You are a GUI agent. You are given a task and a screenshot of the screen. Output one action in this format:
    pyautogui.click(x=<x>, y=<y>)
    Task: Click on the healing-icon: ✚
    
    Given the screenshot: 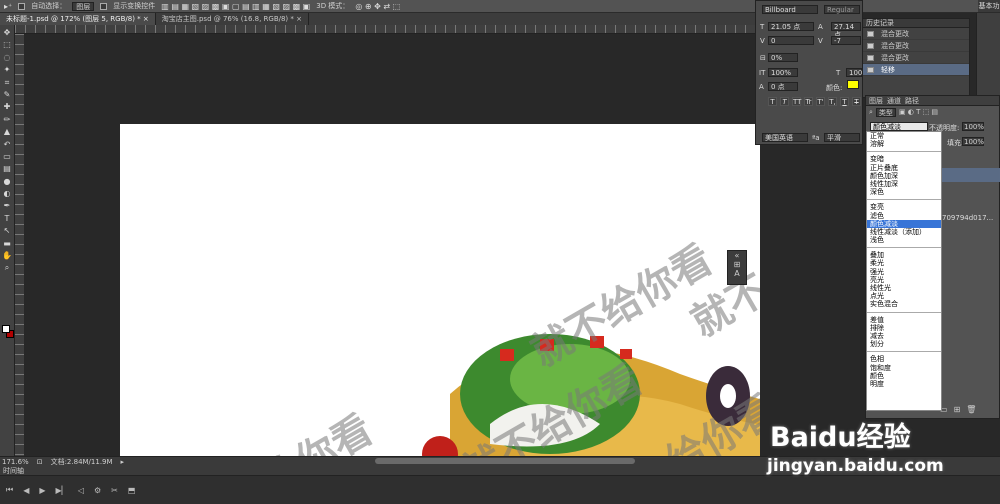 What is the action you would take?
    pyautogui.click(x=7, y=107)
    